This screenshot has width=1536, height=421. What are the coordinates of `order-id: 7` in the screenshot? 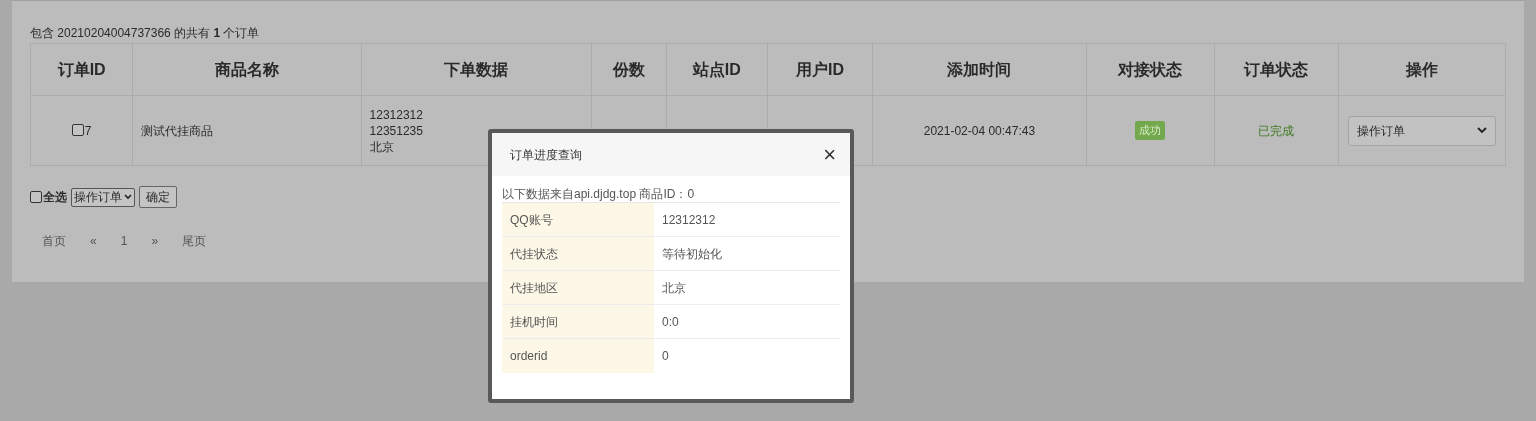 It's located at (88, 130).